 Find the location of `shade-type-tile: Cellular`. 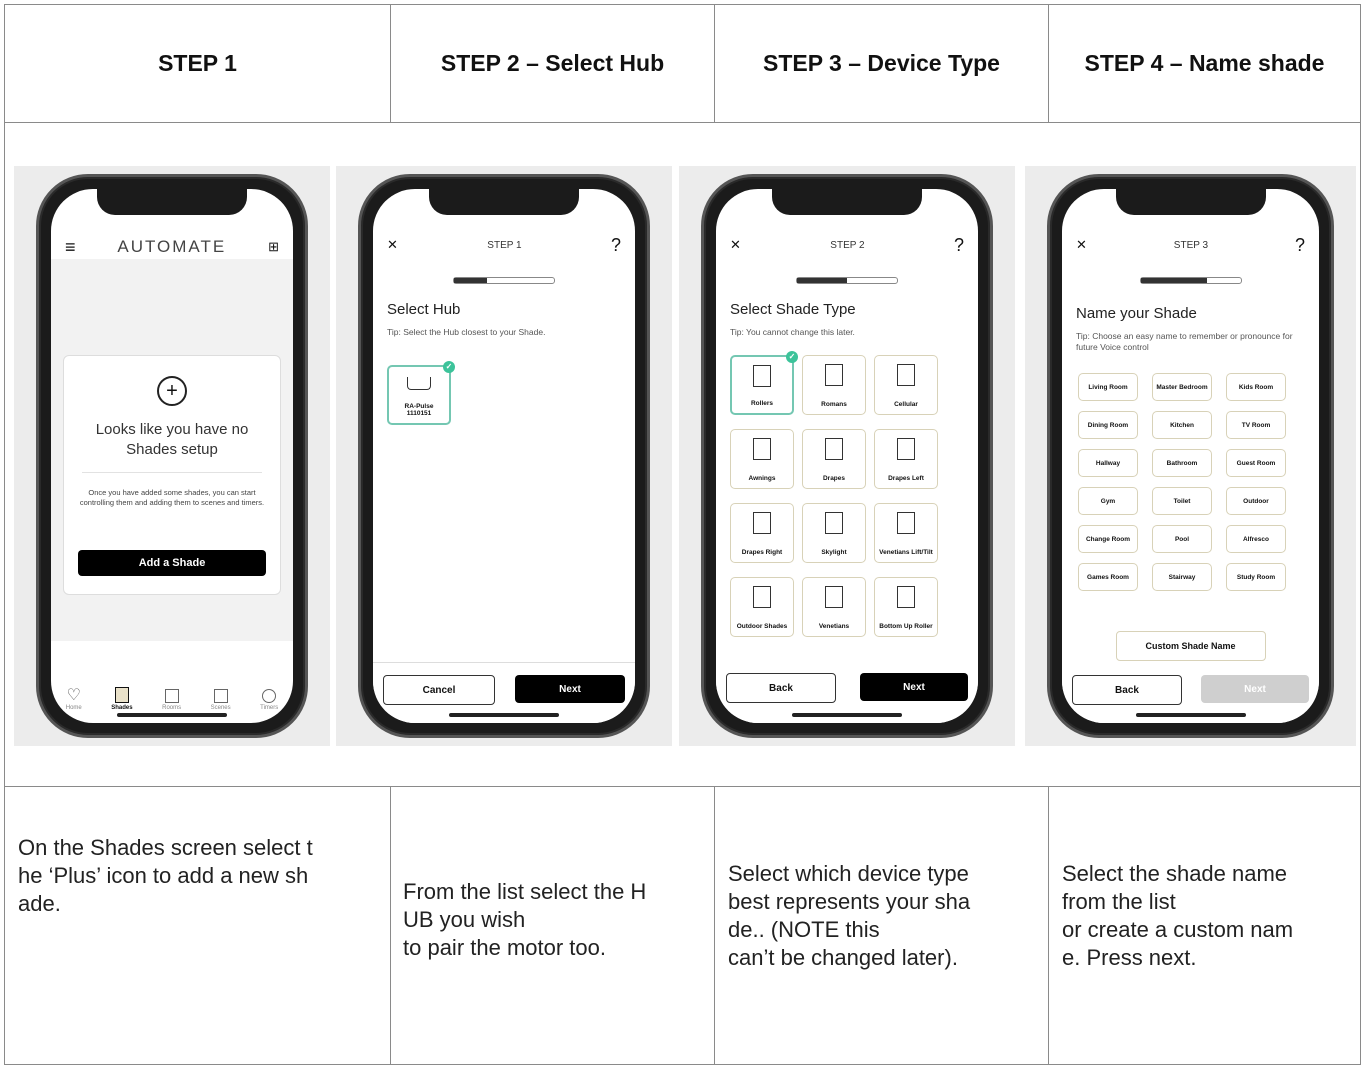

shade-type-tile: Cellular is located at coordinates (906, 385).